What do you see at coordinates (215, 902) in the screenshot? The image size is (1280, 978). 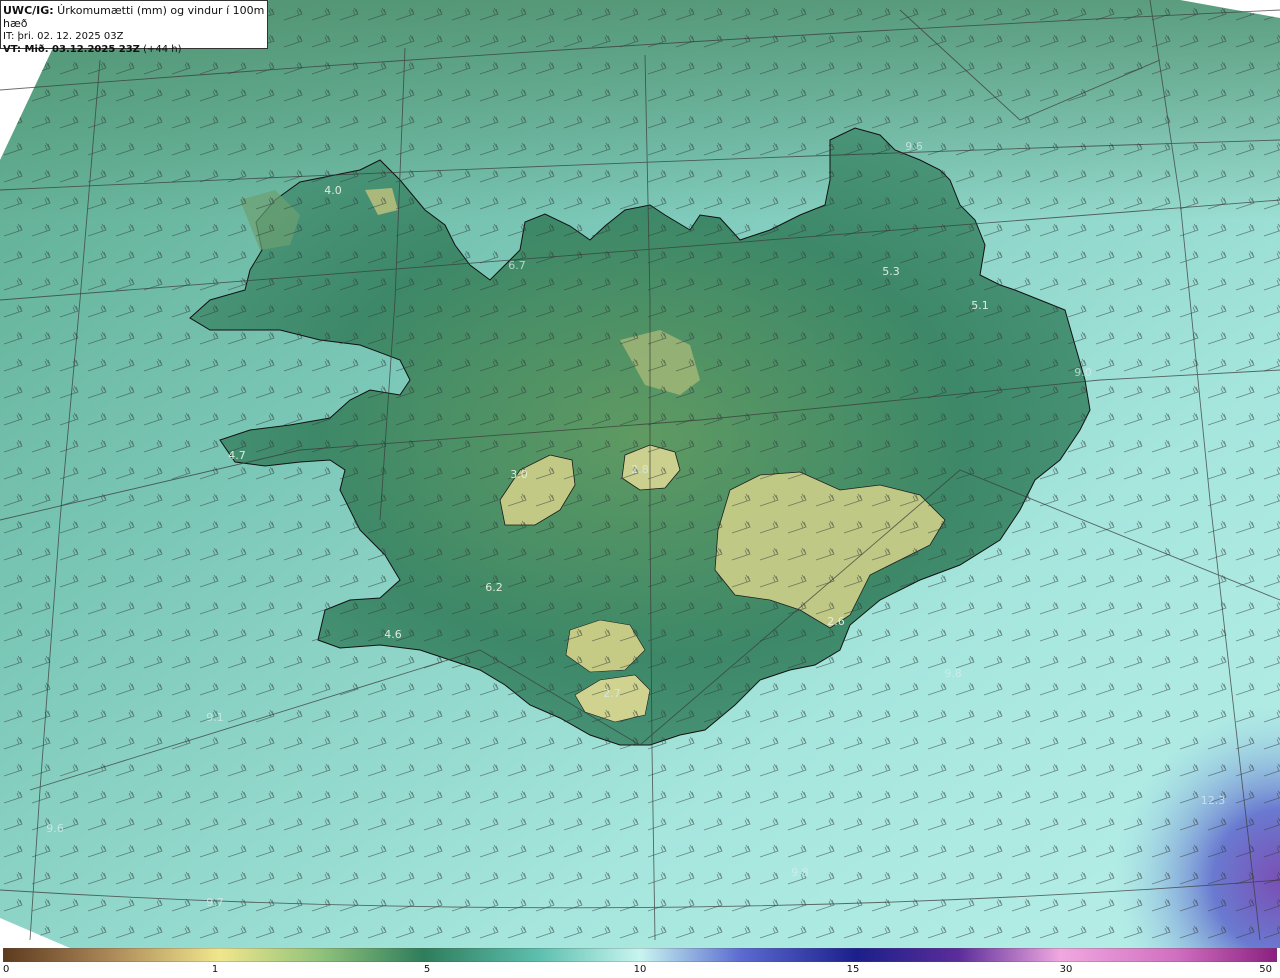 I see `precip-value-label: 9.7` at bounding box center [215, 902].